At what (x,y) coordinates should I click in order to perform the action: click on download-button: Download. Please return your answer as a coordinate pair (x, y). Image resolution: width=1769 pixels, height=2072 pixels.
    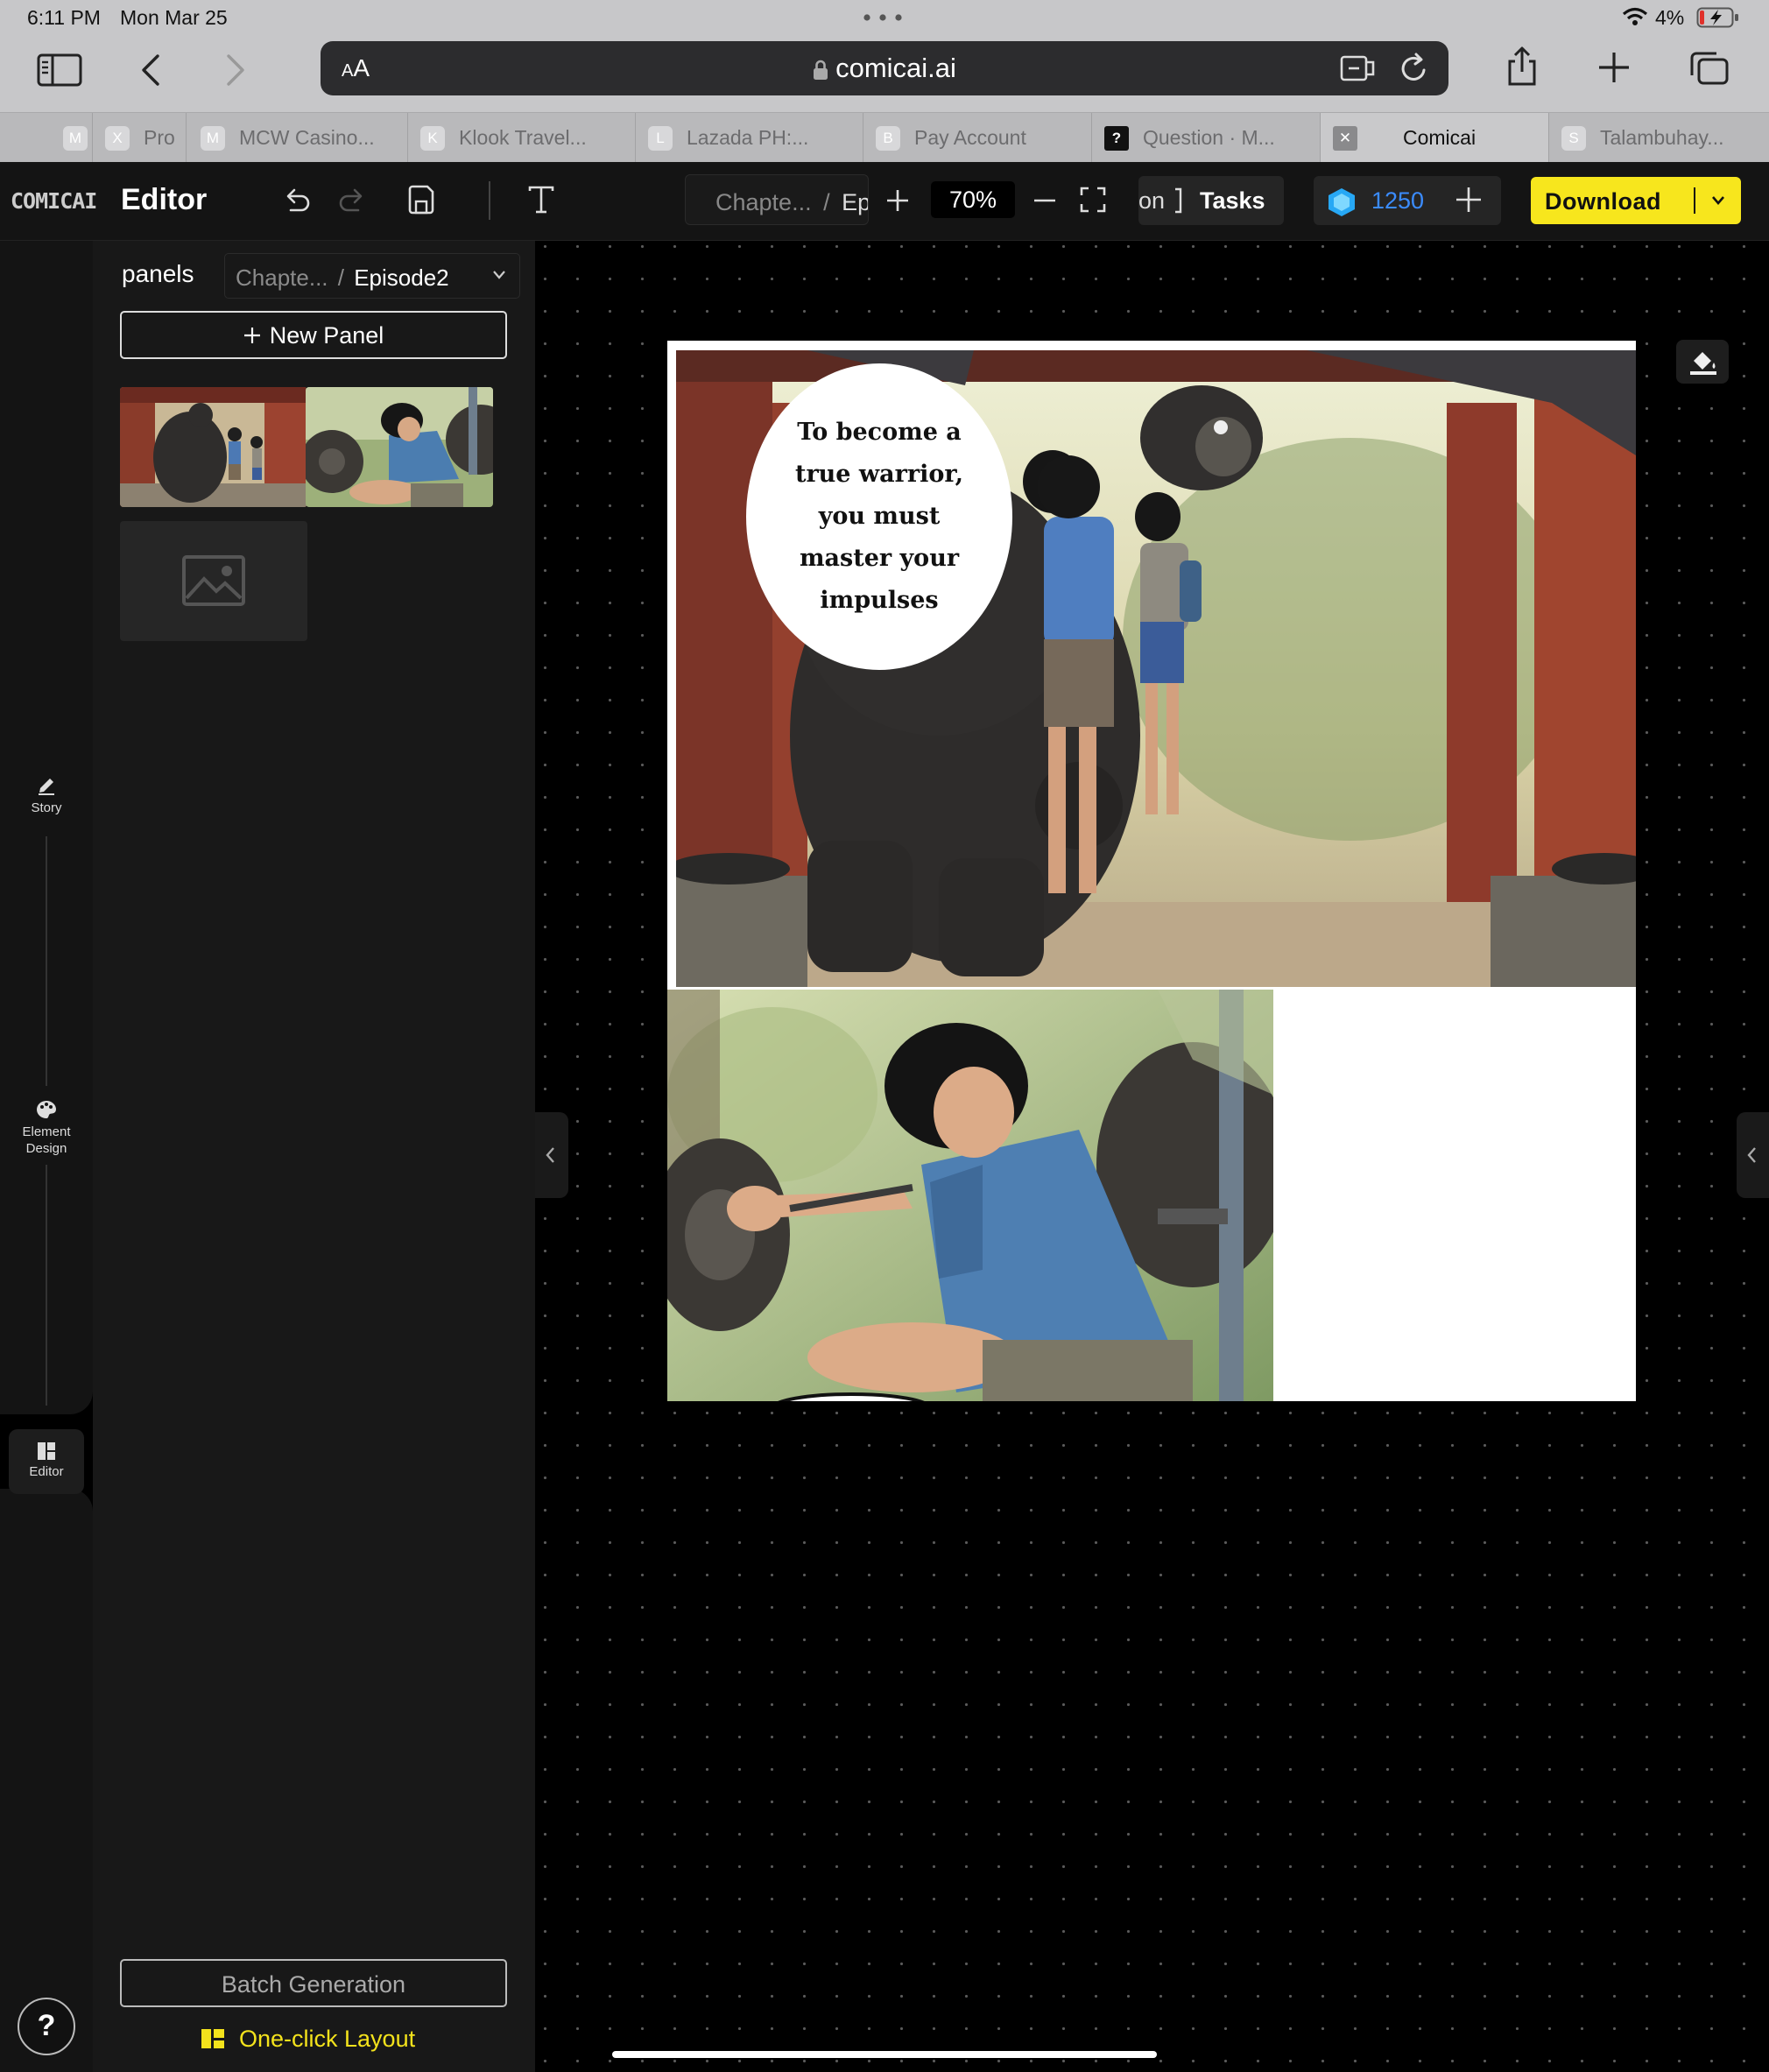
    Looking at the image, I should click on (1636, 200).